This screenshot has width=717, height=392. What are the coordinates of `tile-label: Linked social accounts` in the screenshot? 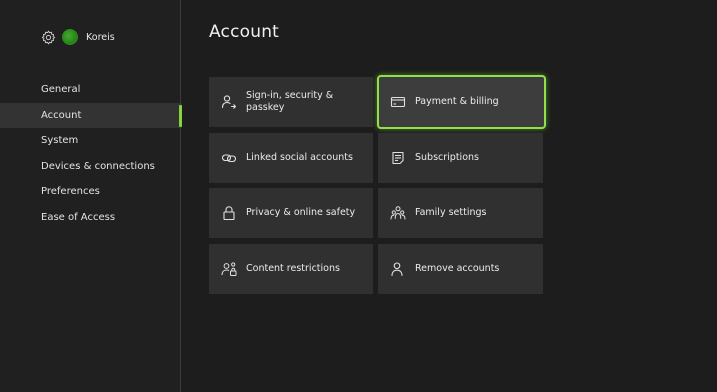 It's located at (299, 157).